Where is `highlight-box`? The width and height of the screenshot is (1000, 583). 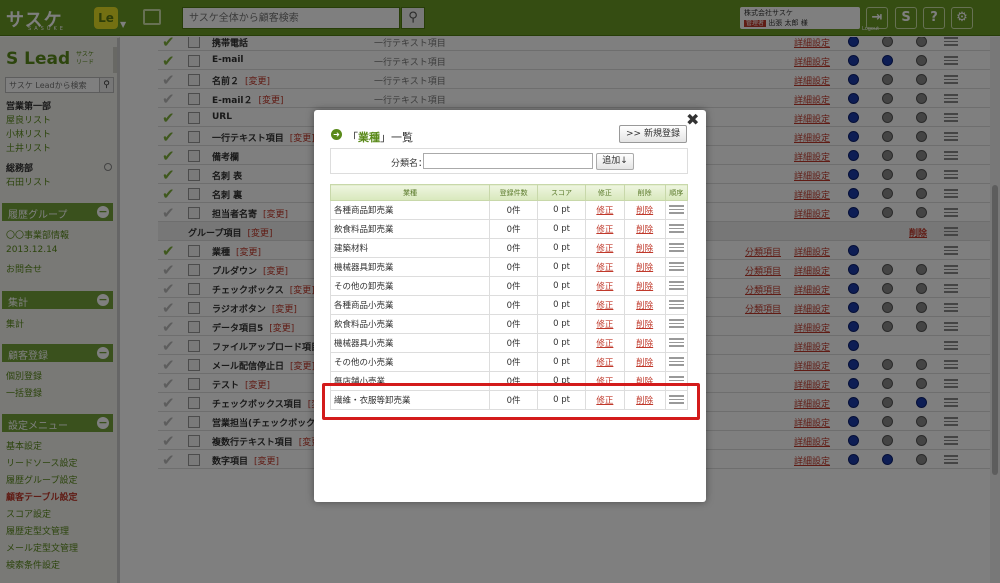 highlight-box is located at coordinates (511, 401).